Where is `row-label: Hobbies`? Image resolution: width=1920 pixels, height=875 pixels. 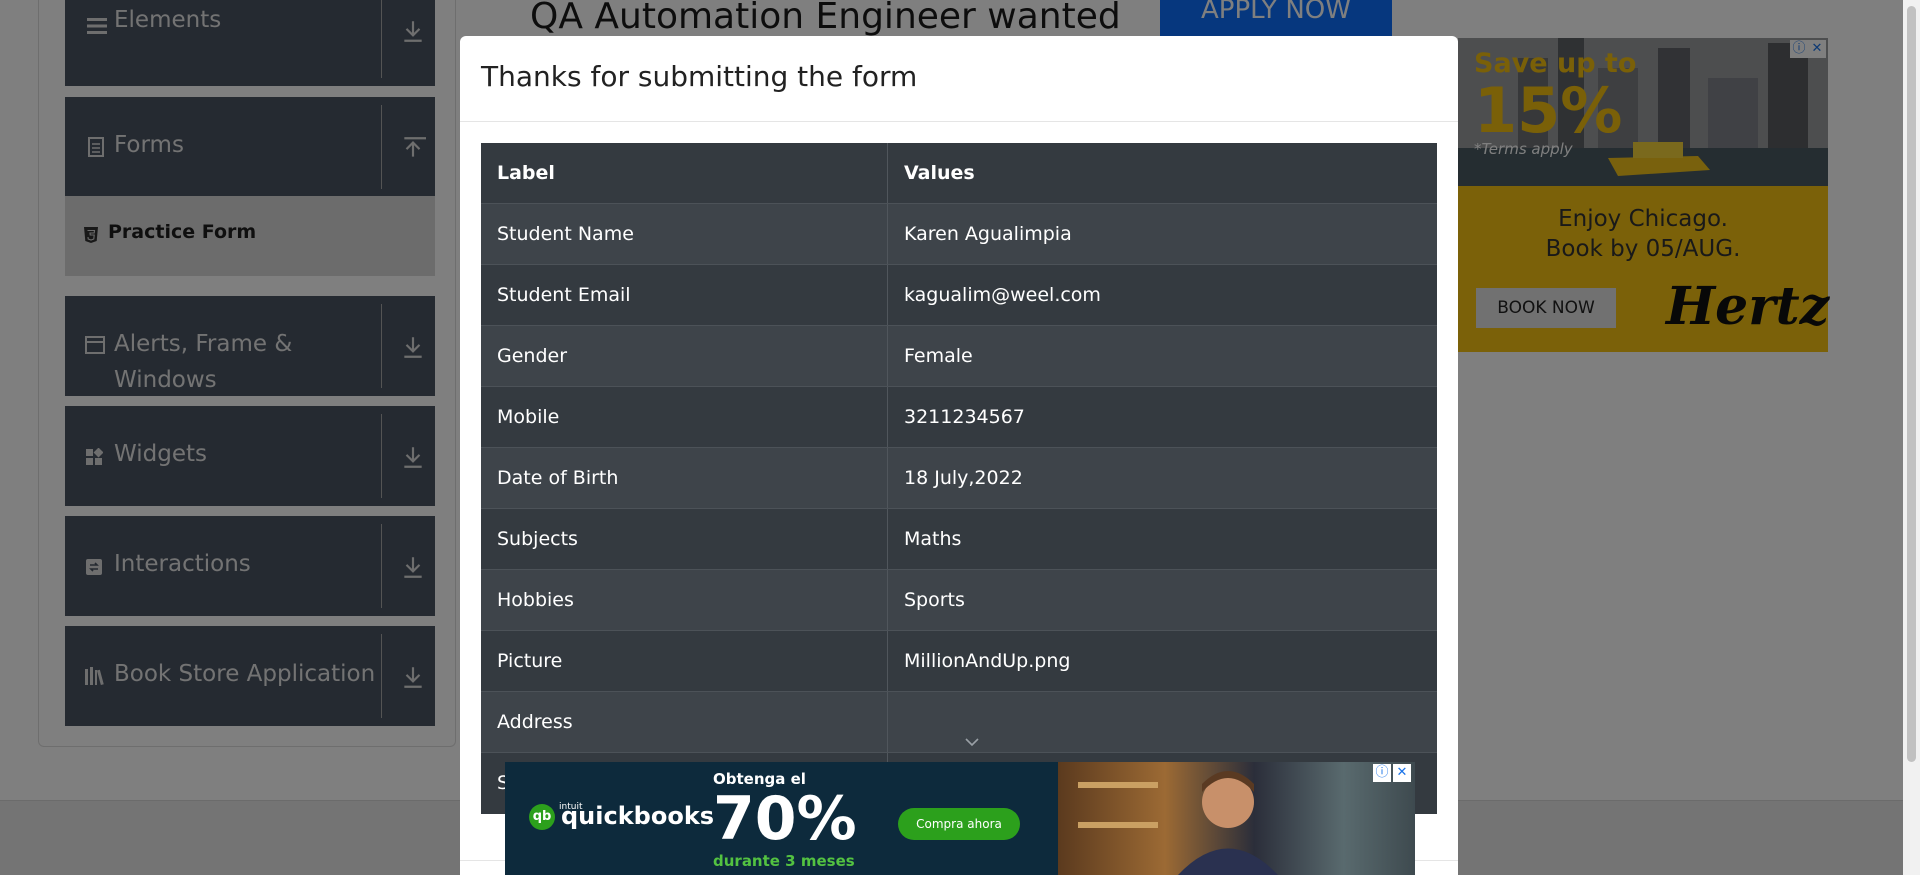 row-label: Hobbies is located at coordinates (535, 600).